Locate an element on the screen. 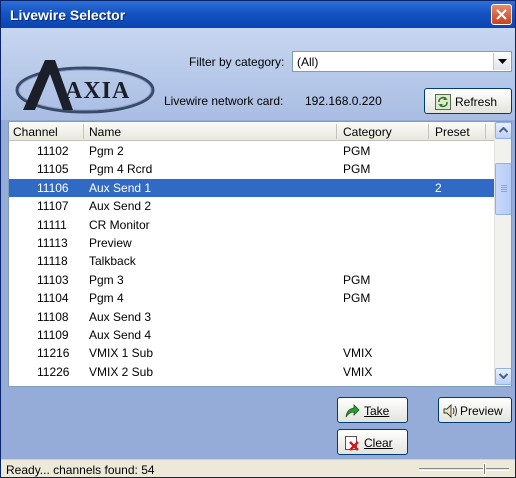 Image resolution: width=516 pixels, height=478 pixels. dropdown-arrow is located at coordinates (501, 61).